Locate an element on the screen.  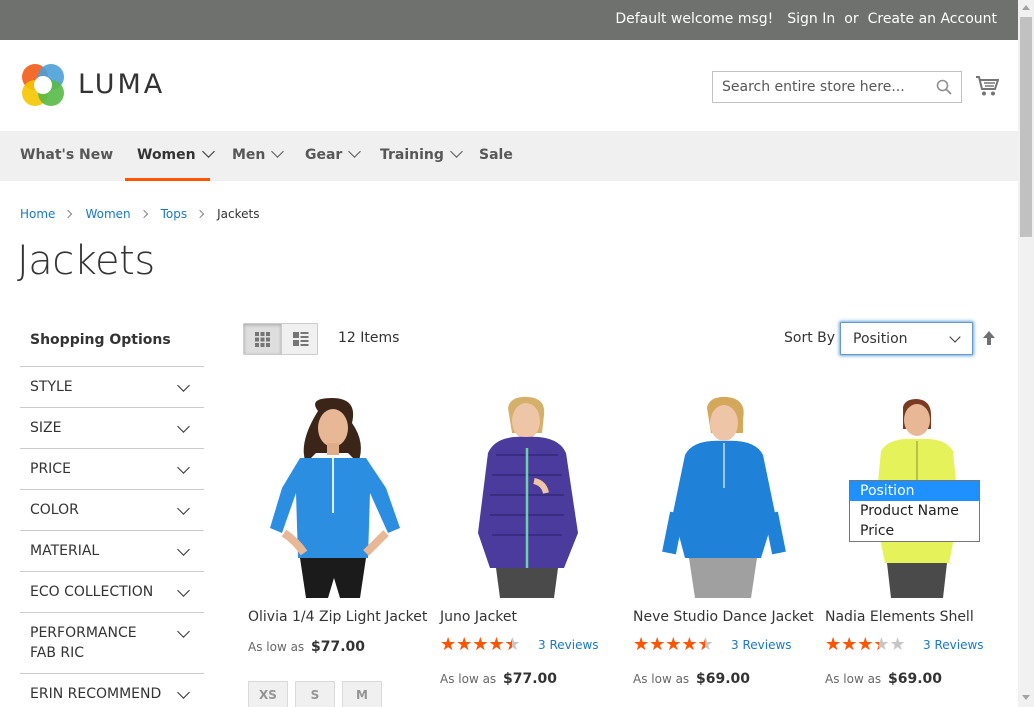
filter-price: PRICE is located at coordinates (112, 469).